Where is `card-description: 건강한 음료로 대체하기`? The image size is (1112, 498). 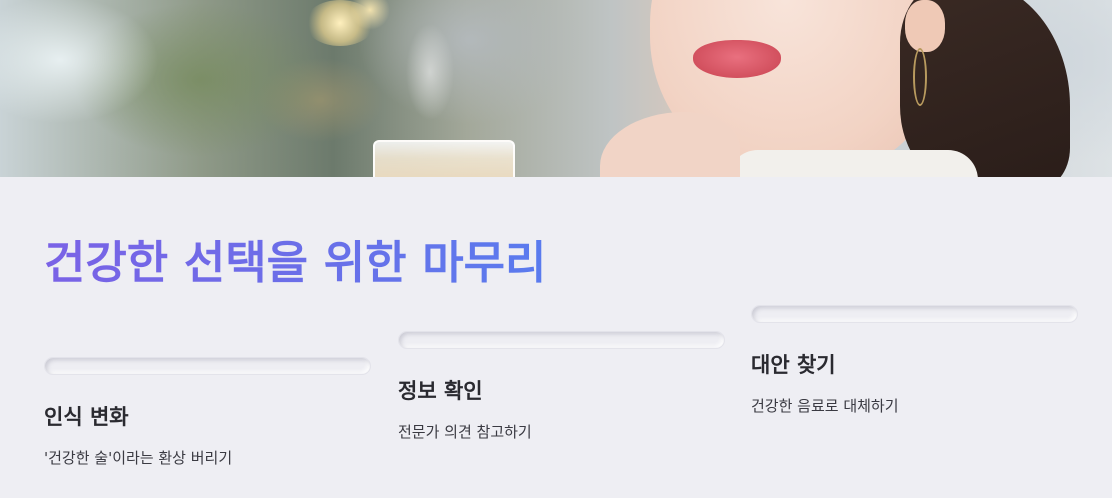 card-description: 건강한 음료로 대체하기 is located at coordinates (825, 406).